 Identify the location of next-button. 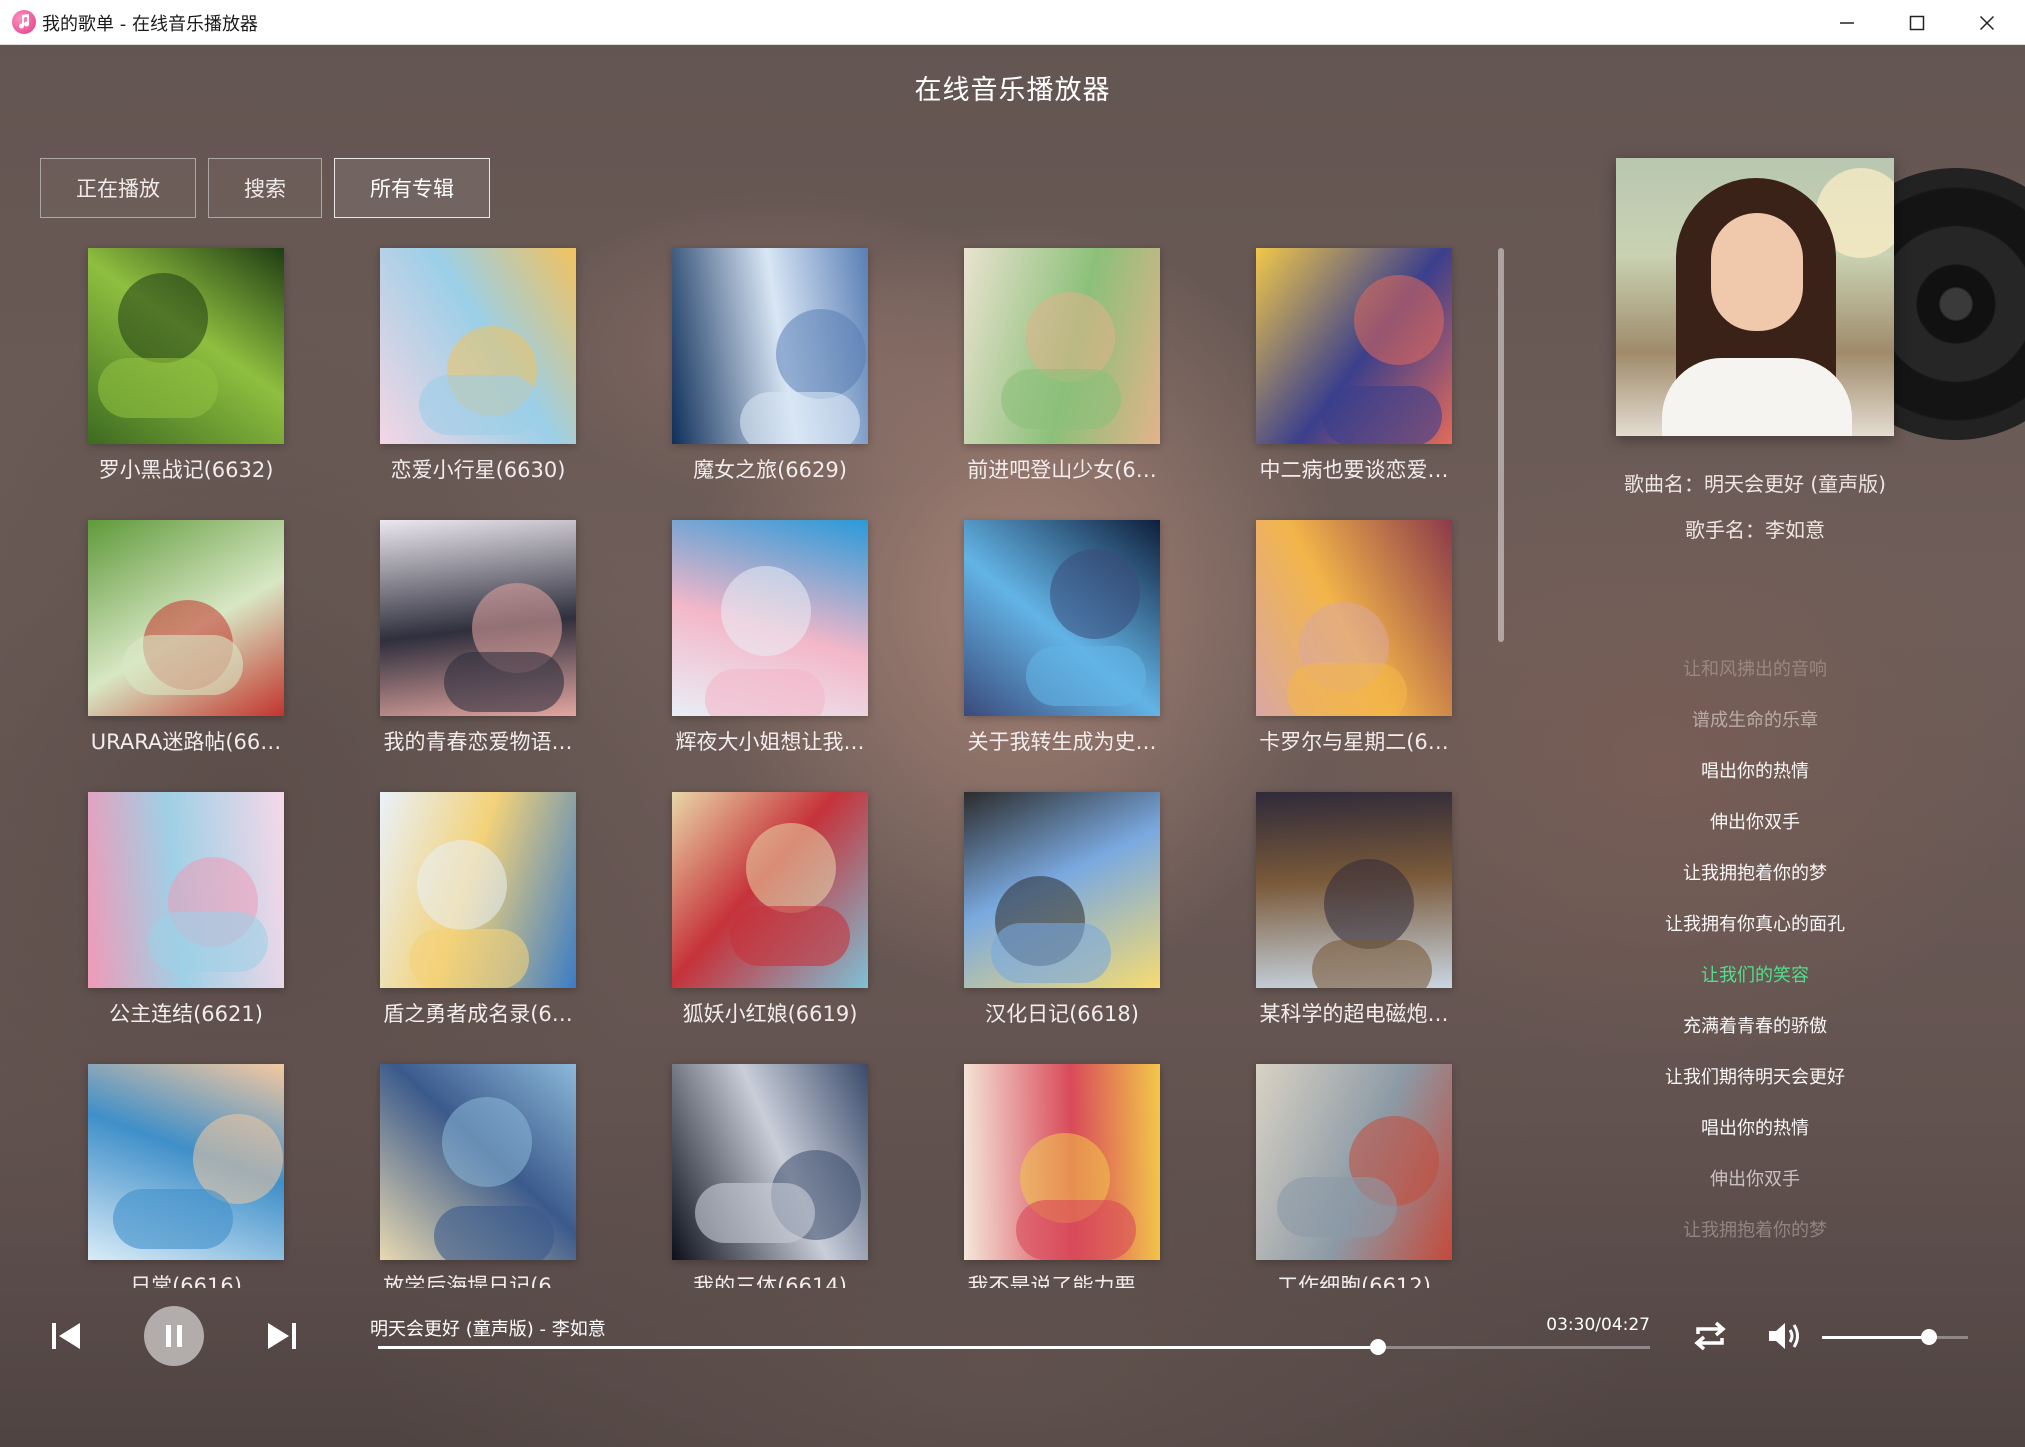
(282, 1336).